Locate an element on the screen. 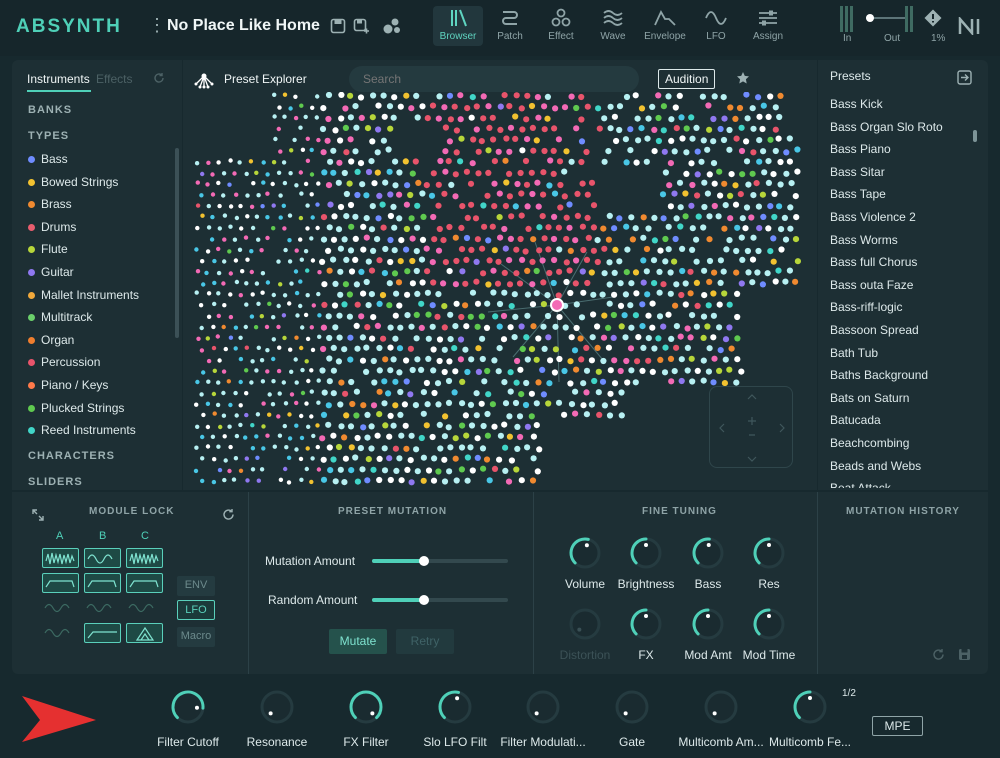 The height and width of the screenshot is (758, 1000). fine-tune-knob-fx is located at coordinates (646, 624).